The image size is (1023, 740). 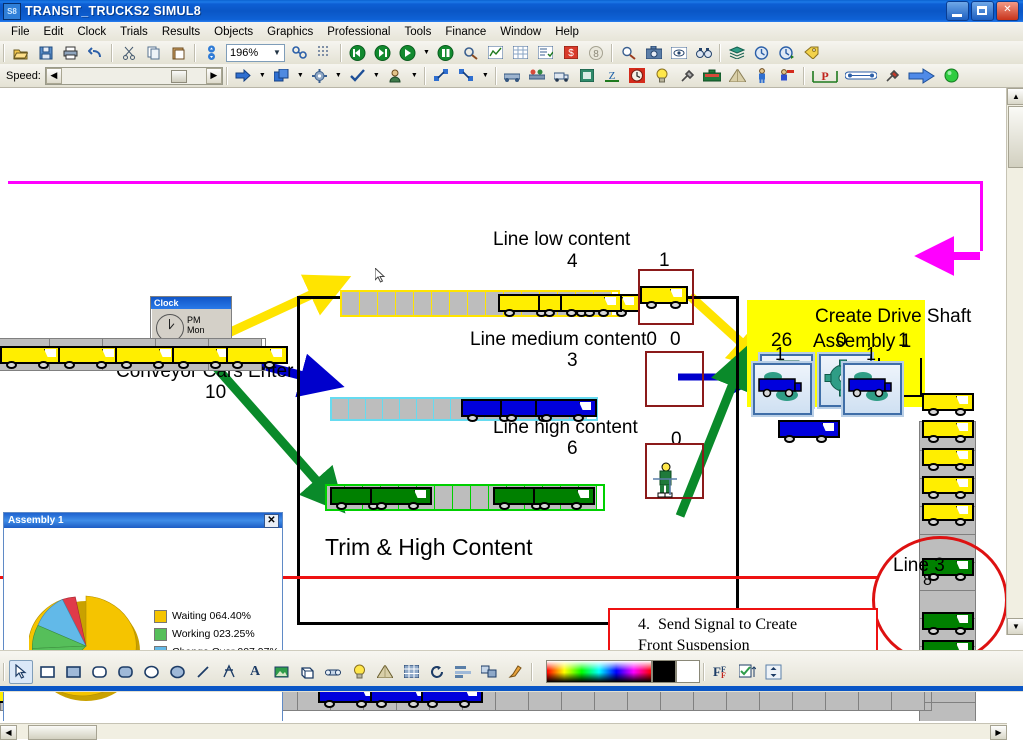 What do you see at coordinates (951, 76) in the screenshot?
I see `run-status-icon` at bounding box center [951, 76].